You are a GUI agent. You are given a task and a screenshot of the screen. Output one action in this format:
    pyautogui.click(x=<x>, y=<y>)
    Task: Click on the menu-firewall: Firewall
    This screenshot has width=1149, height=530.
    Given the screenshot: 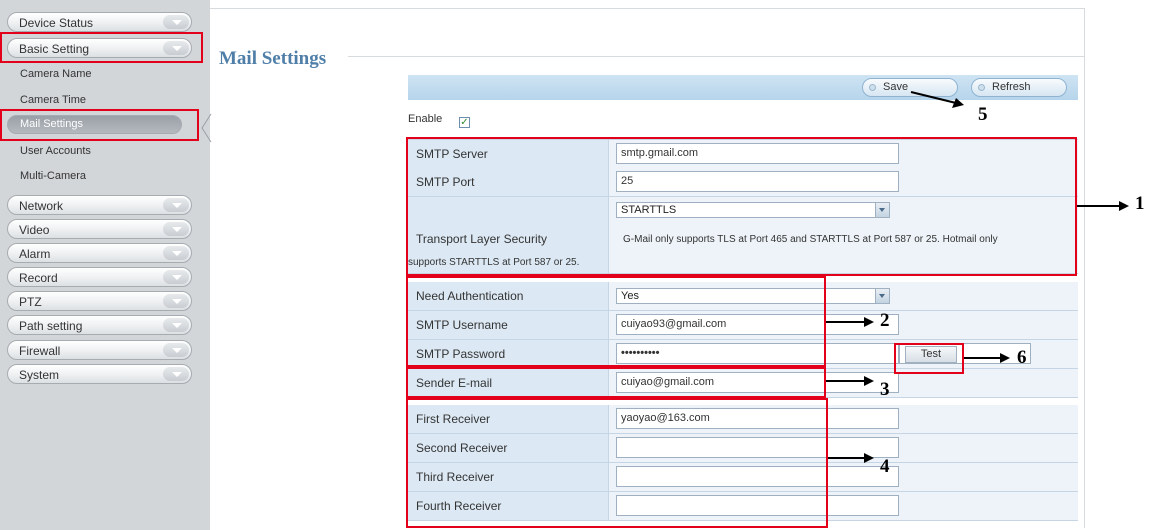 What is the action you would take?
    pyautogui.click(x=99, y=350)
    